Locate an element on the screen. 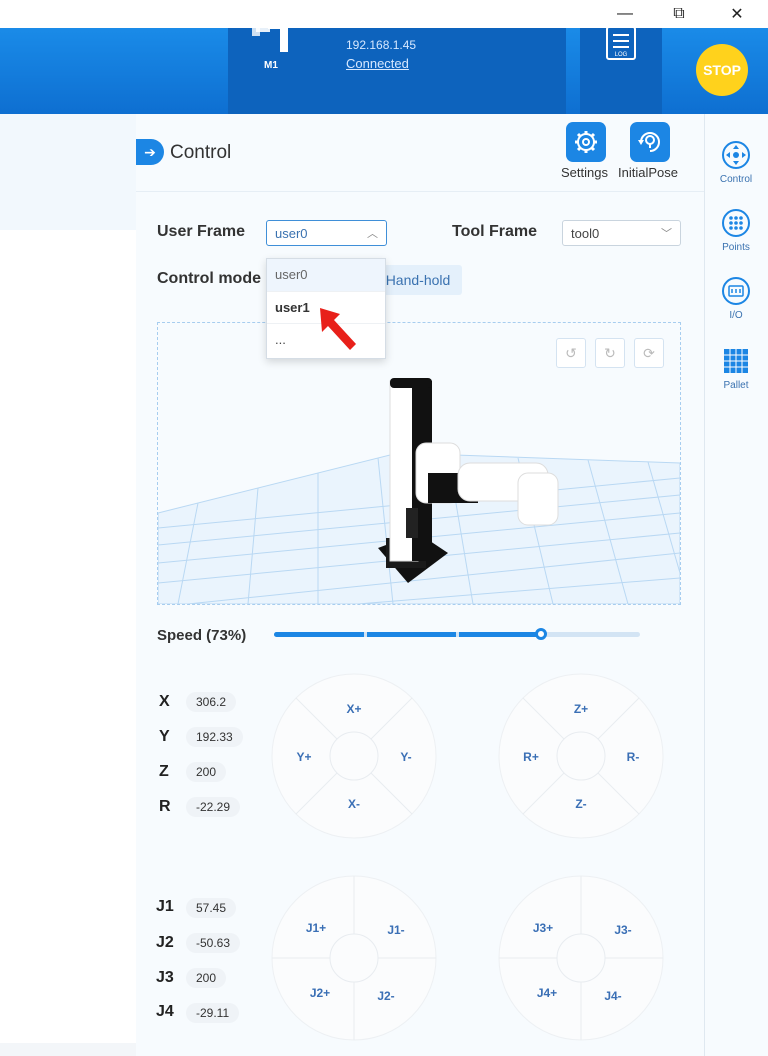 The height and width of the screenshot is (1056, 768). jog-pad-j3-j4: J3+ J3- J4+ J4- is located at coordinates (581, 958).